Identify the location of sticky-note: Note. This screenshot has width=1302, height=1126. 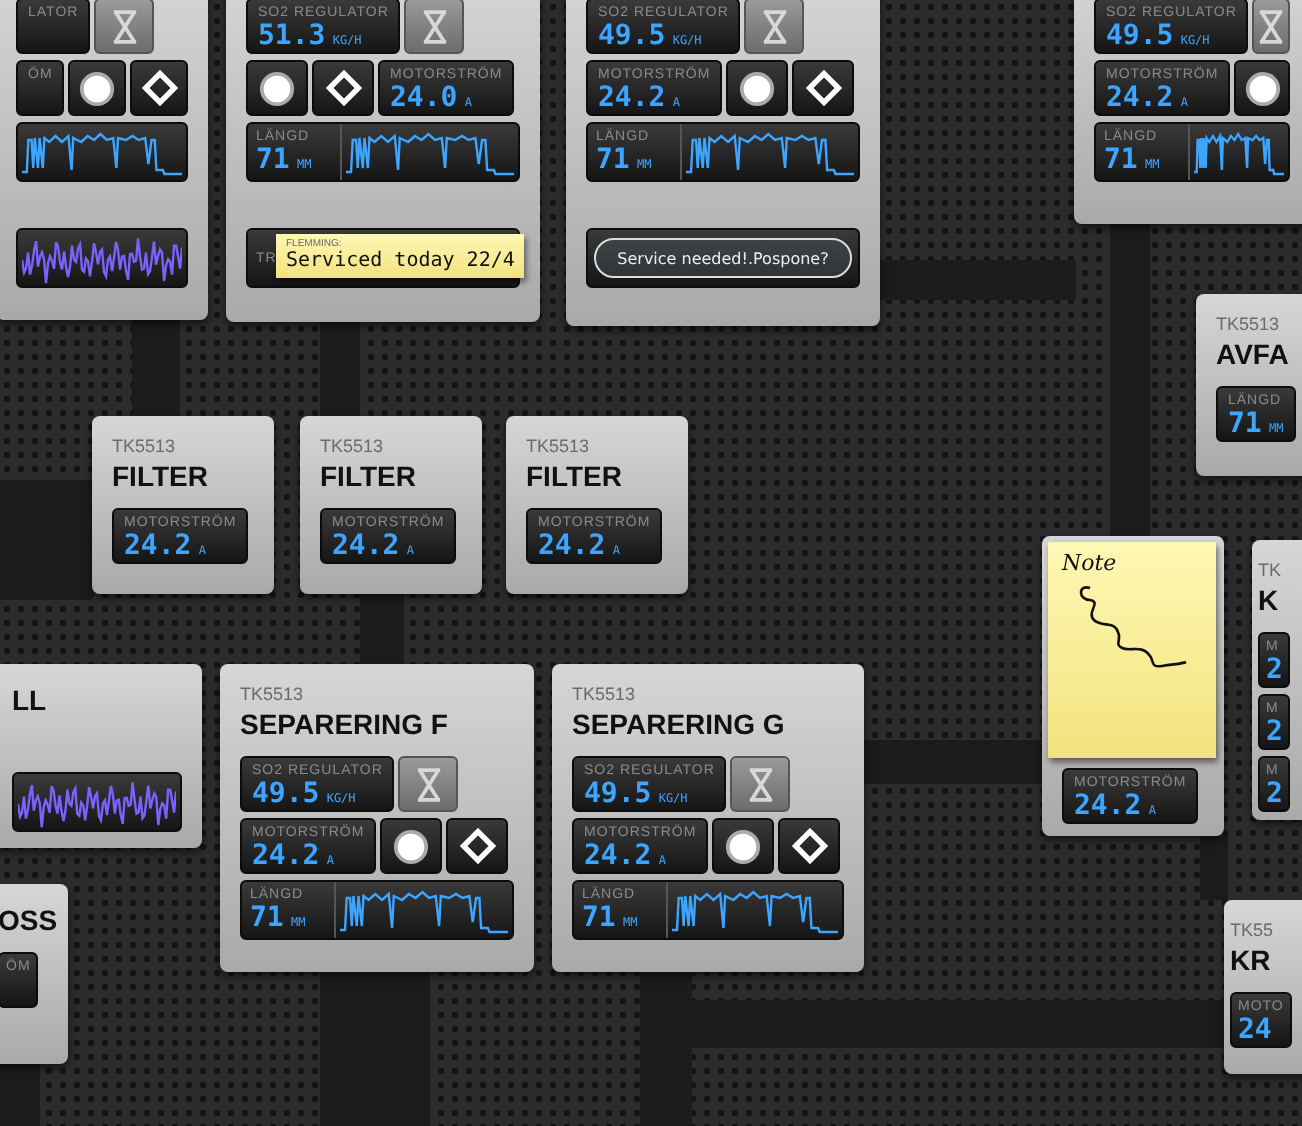
(1132, 650).